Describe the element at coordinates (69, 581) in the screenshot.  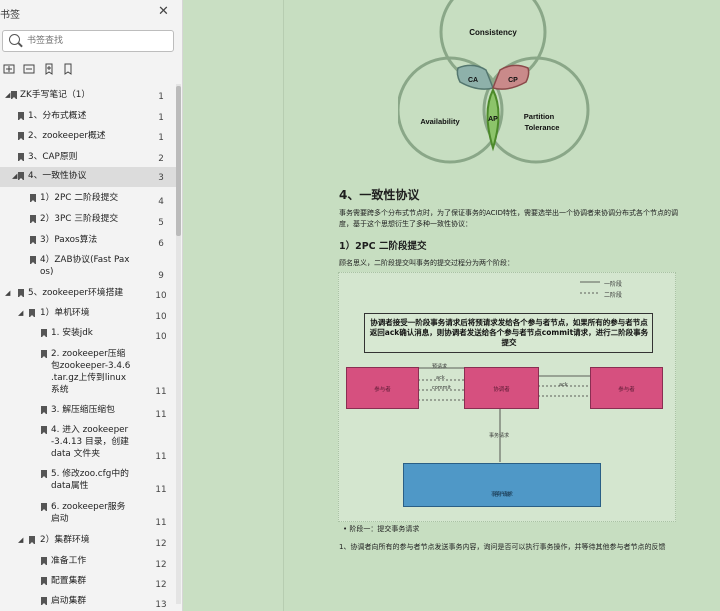
I see `bookmark-label: 配置集群` at that location.